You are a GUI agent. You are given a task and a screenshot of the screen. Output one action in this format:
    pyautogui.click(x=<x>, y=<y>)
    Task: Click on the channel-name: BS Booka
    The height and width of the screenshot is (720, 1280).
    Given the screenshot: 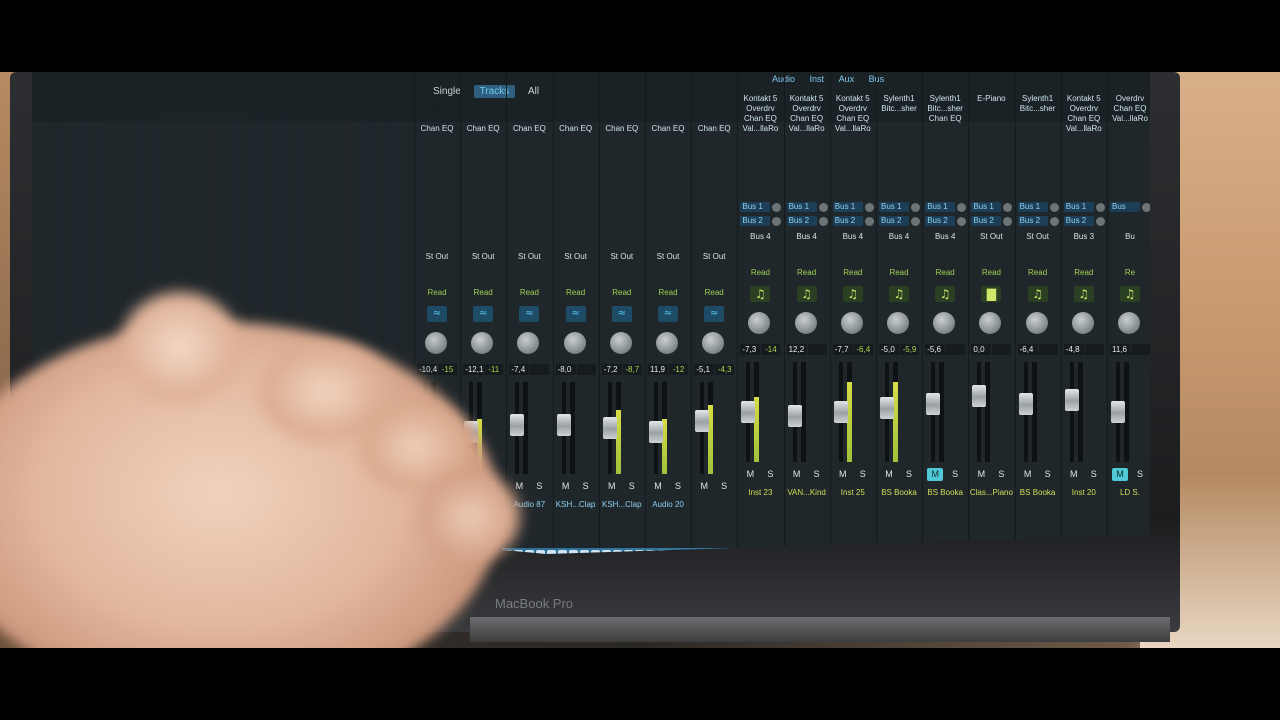 What is the action you would take?
    pyautogui.click(x=945, y=493)
    